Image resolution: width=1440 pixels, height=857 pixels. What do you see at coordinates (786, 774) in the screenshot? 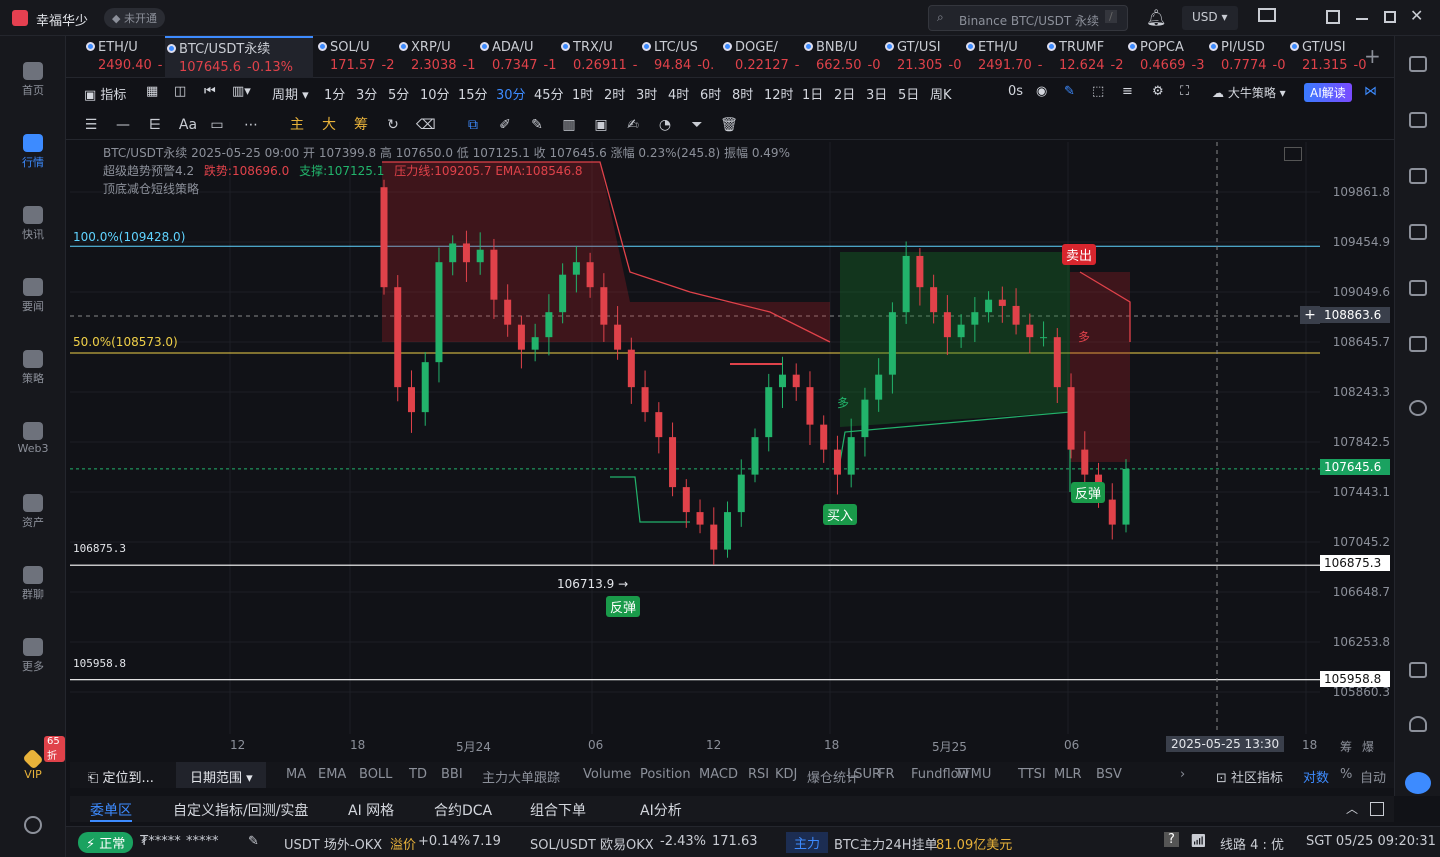
I see `sub-indicator: KDJ` at bounding box center [786, 774].